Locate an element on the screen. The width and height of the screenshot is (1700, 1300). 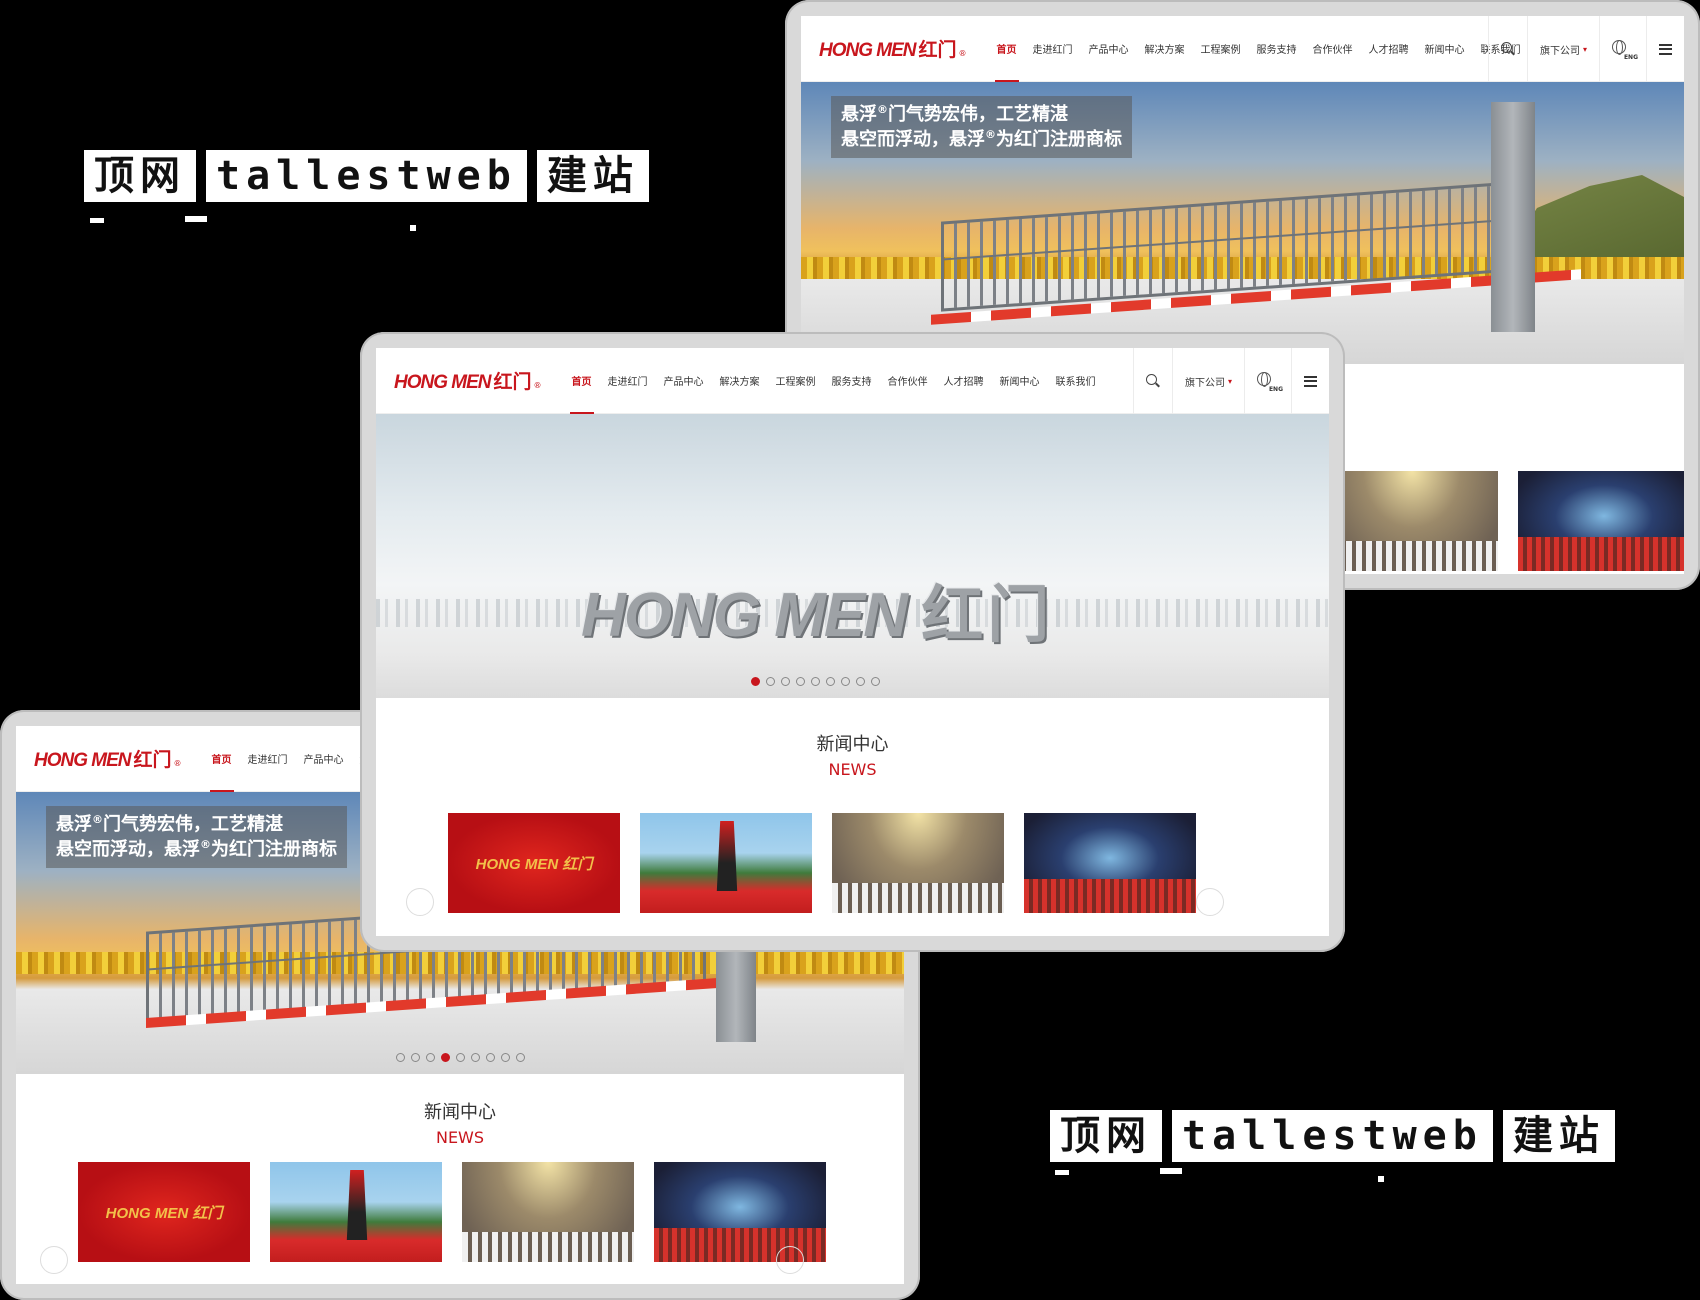
gate-post is located at coordinates (1513, 217).